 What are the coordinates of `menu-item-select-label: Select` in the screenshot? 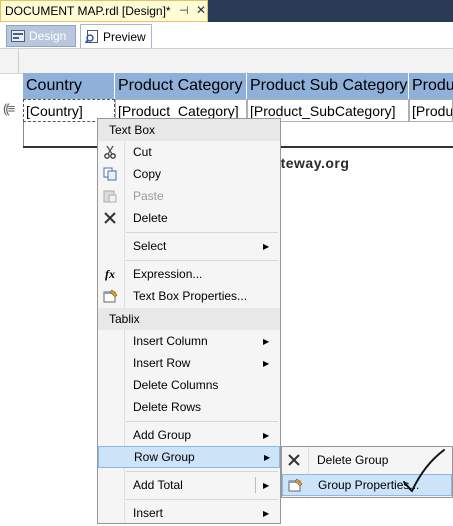 It's located at (150, 246).